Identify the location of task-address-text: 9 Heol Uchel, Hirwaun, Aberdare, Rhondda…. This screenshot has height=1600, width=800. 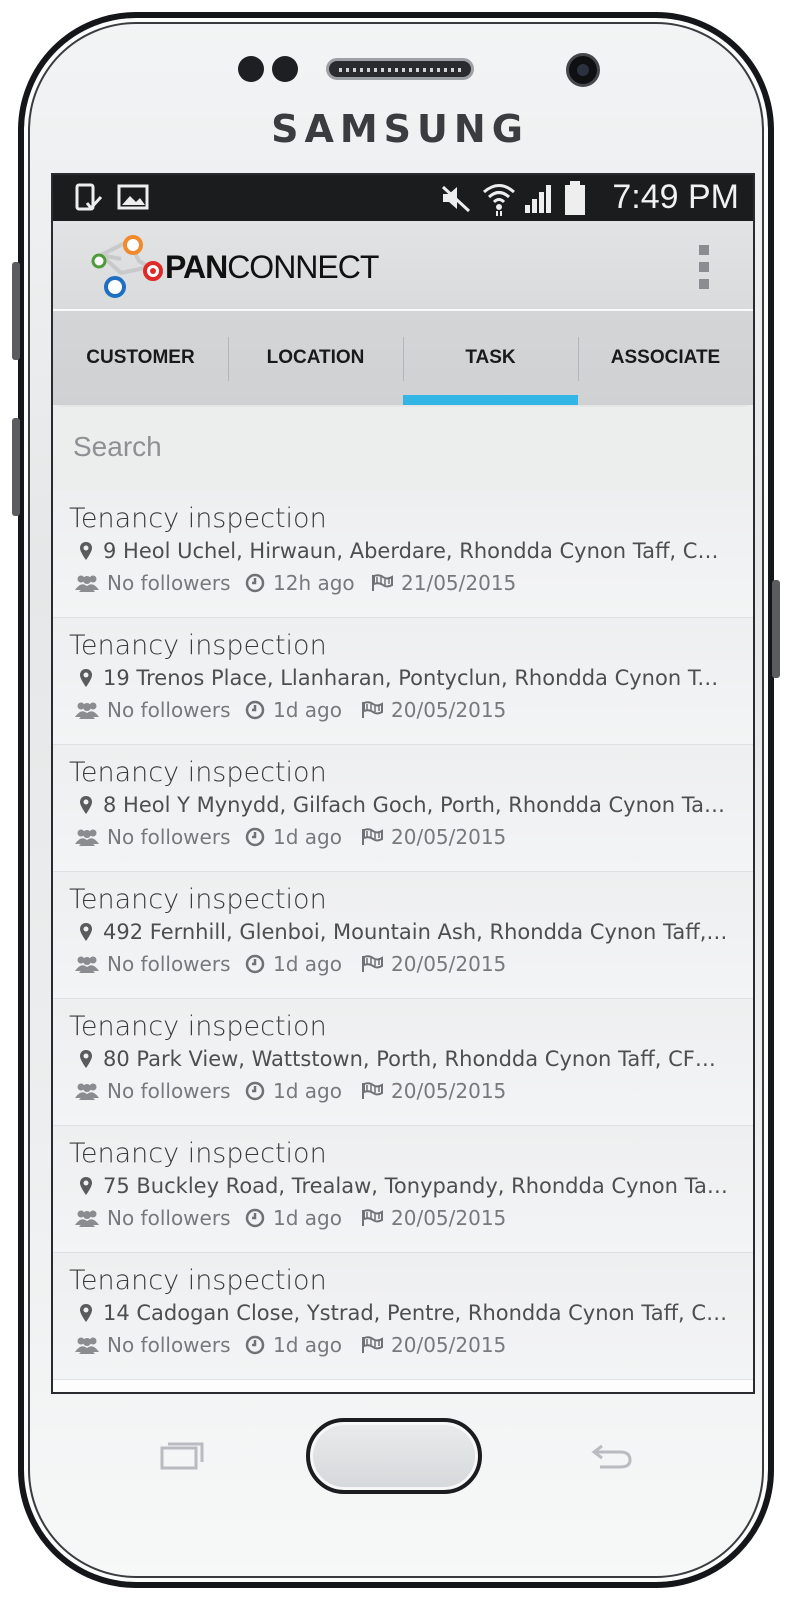
(416, 551).